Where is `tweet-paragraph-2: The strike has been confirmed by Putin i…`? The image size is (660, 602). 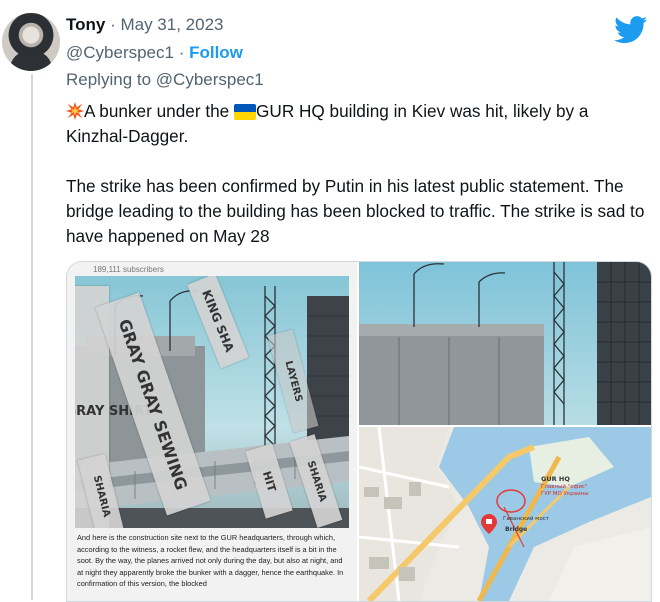 tweet-paragraph-2: The strike has been confirmed by Putin i… is located at coordinates (355, 211).